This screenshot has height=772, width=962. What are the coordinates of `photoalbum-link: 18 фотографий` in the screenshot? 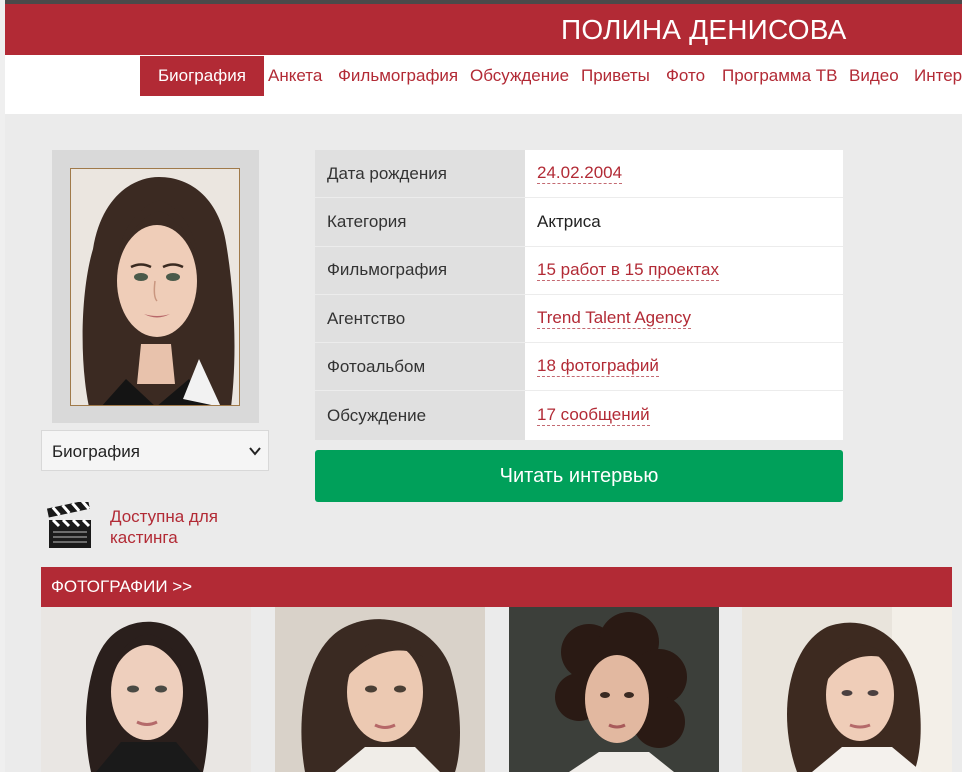 It's located at (598, 367).